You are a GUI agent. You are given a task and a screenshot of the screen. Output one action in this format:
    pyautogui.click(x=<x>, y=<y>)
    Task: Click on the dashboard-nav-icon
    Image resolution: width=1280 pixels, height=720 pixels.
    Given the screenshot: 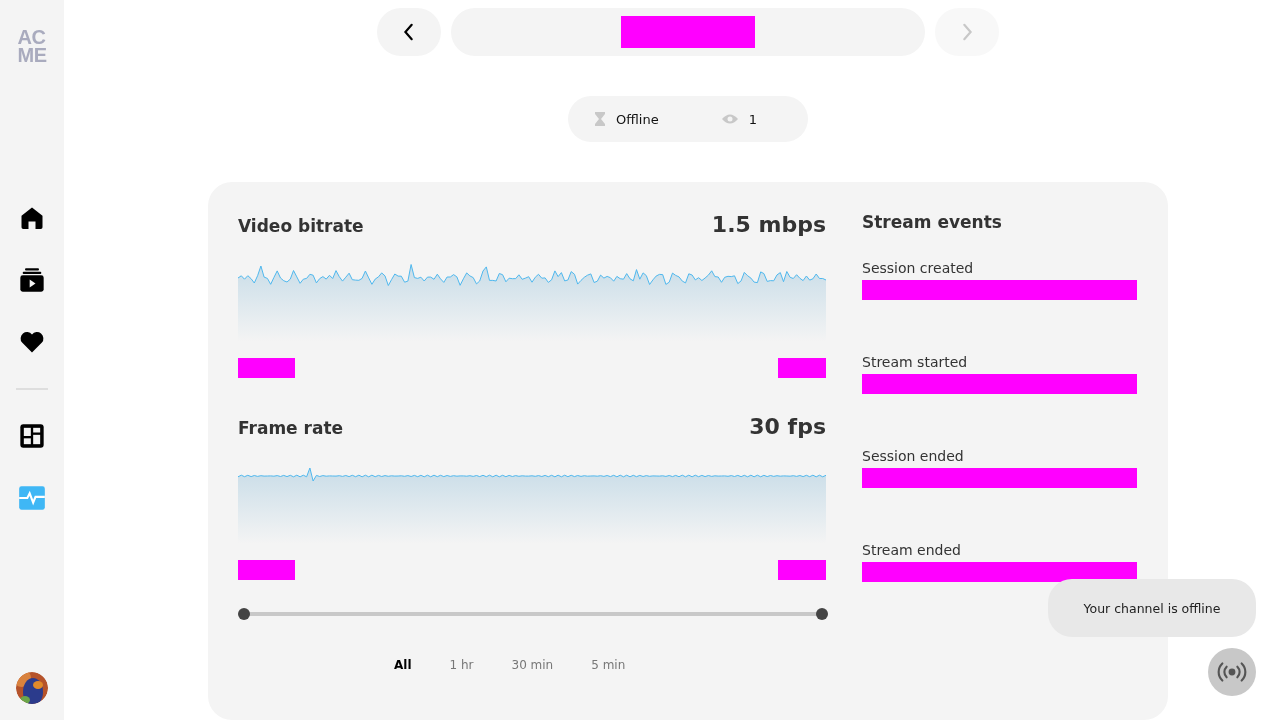 What is the action you would take?
    pyautogui.click(x=32, y=436)
    